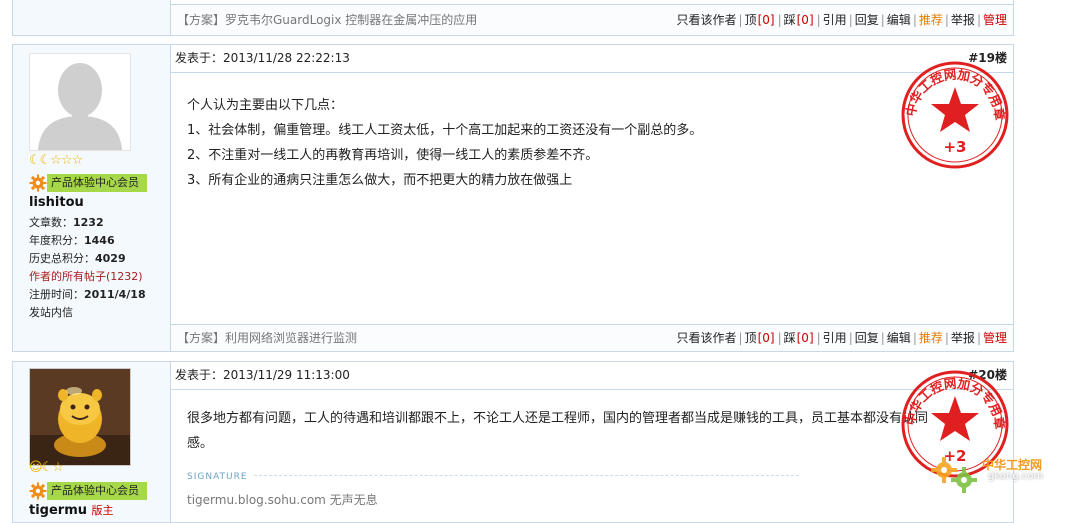 The width and height of the screenshot is (1066, 523). What do you see at coordinates (86, 276) in the screenshot?
I see `all-posts-link: 作者的所有帖子(1232)` at bounding box center [86, 276].